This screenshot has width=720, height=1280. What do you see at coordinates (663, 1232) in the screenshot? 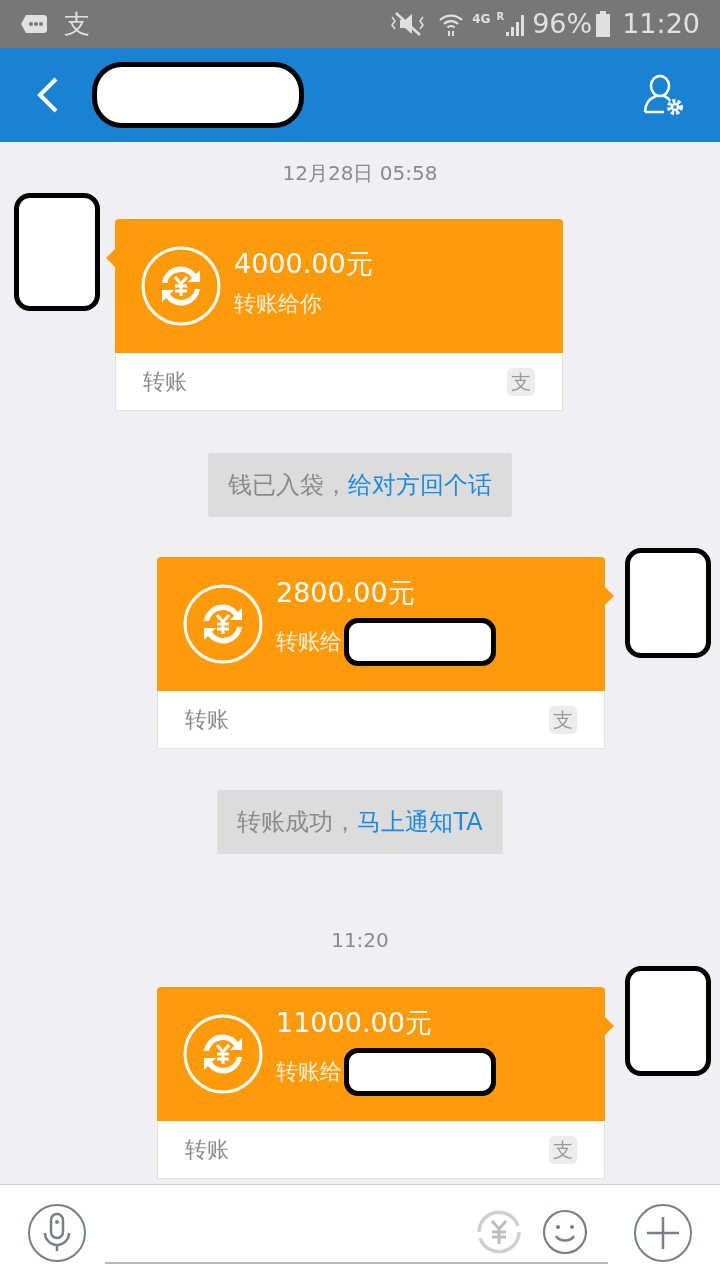
I see `plus-icon` at bounding box center [663, 1232].